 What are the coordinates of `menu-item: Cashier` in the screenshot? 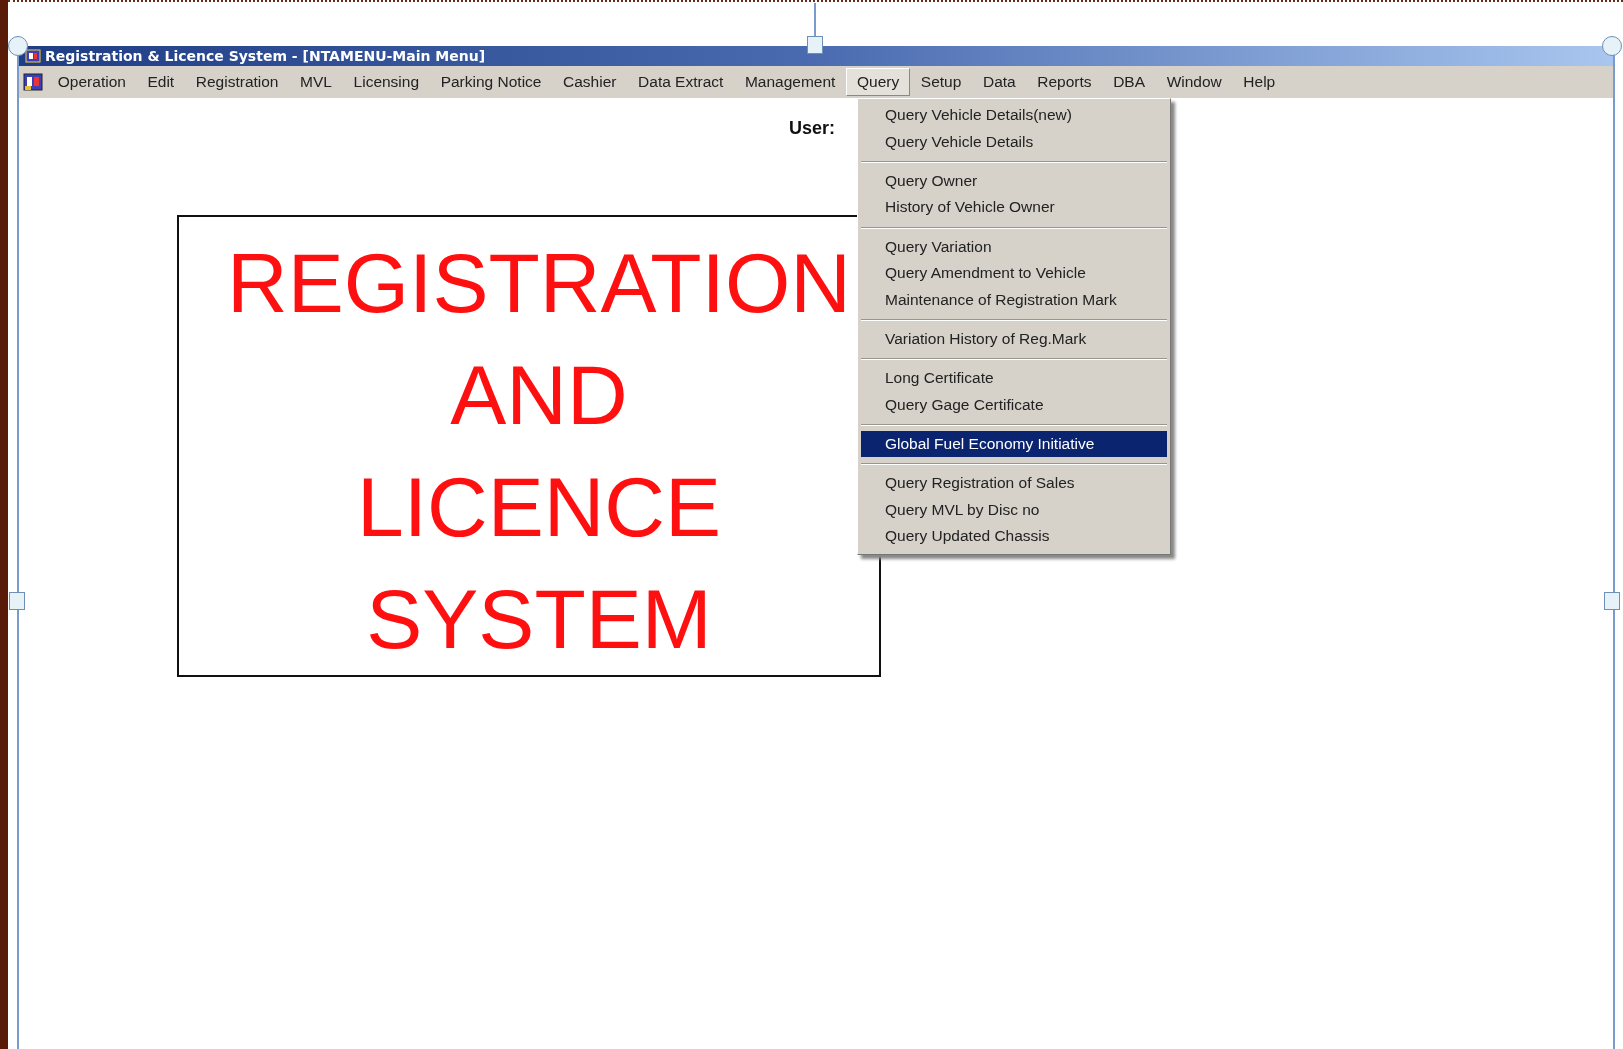 It's located at (590, 82).